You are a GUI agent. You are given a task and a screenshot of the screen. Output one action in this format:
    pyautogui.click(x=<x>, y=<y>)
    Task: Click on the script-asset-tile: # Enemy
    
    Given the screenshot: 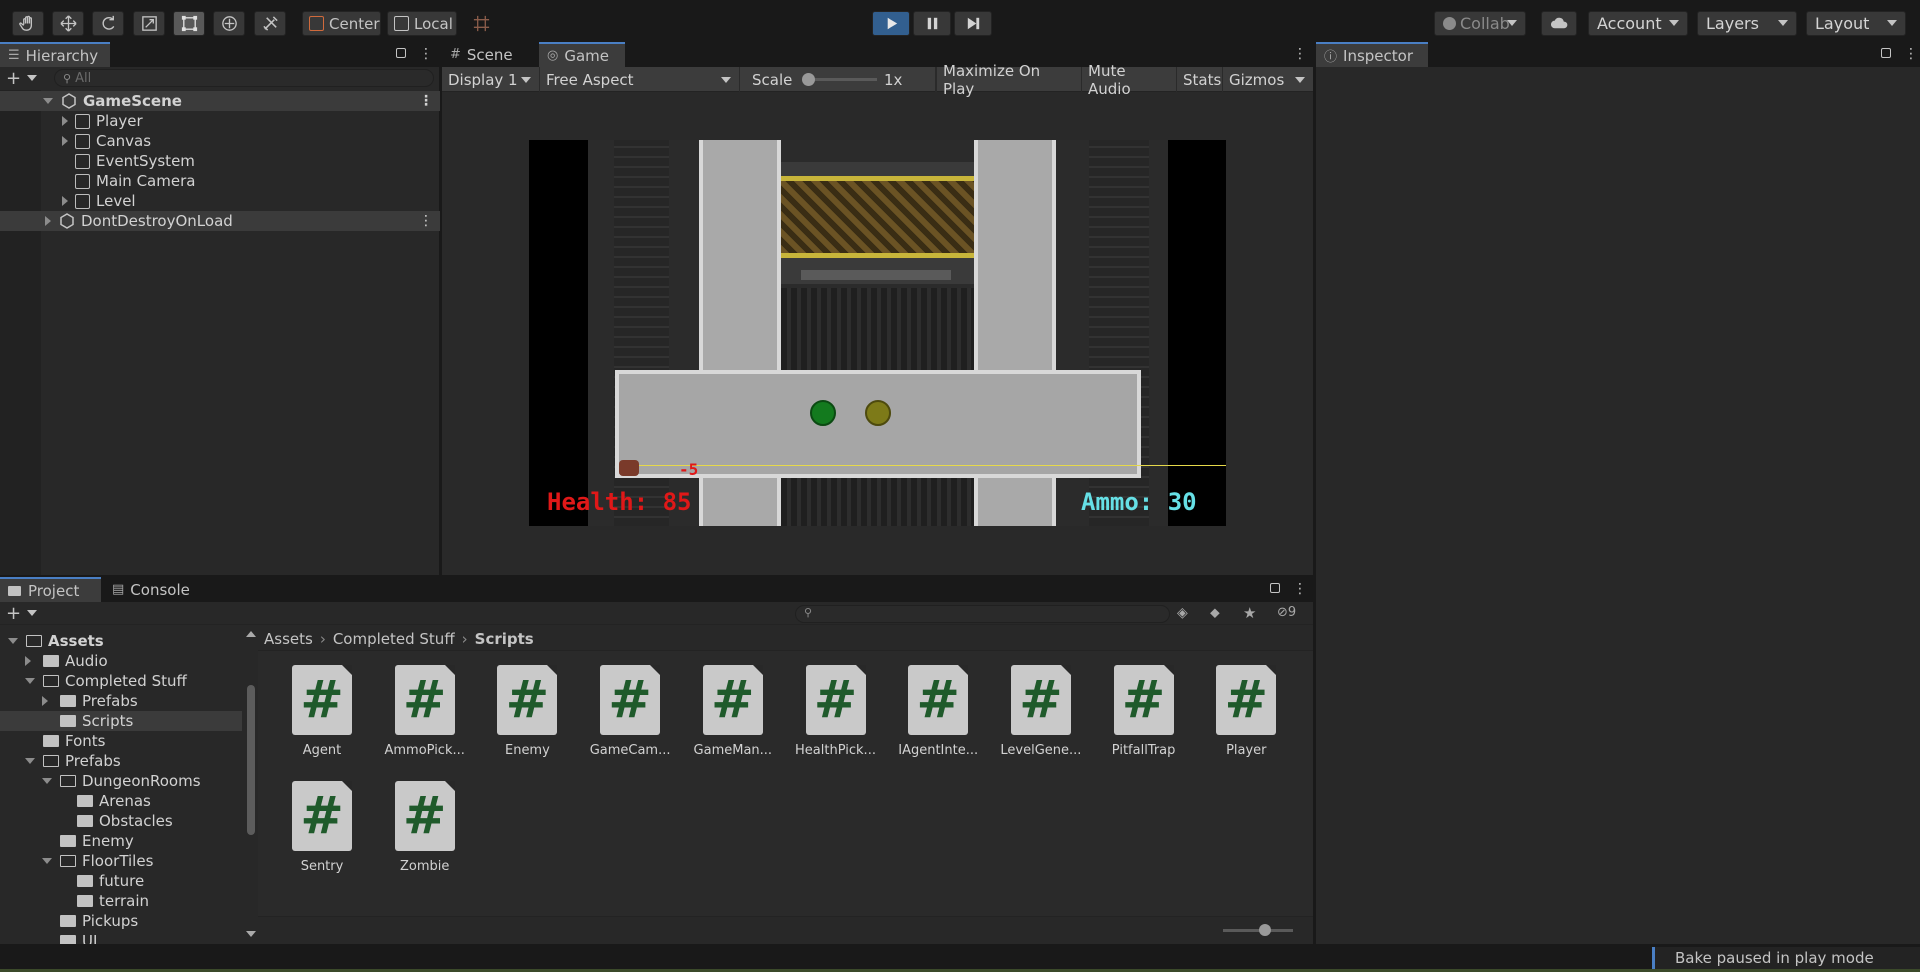 What is the action you would take?
    pyautogui.click(x=527, y=711)
    